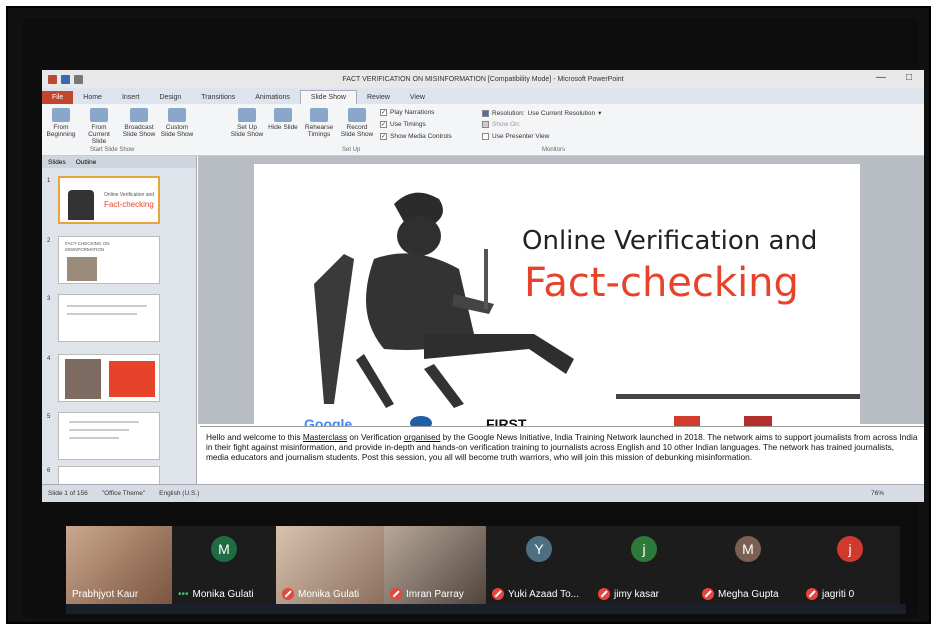  What do you see at coordinates (49, 471) in the screenshot?
I see `thumbnail-number: 6` at bounding box center [49, 471].